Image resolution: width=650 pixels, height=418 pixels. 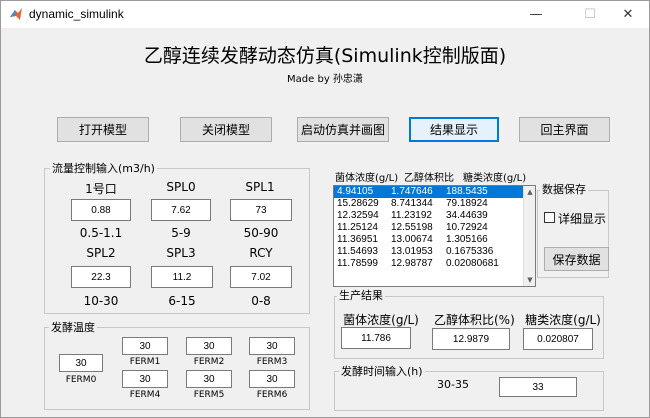 What do you see at coordinates (181, 233) in the screenshot?
I see `spl0-range: 5-9` at bounding box center [181, 233].